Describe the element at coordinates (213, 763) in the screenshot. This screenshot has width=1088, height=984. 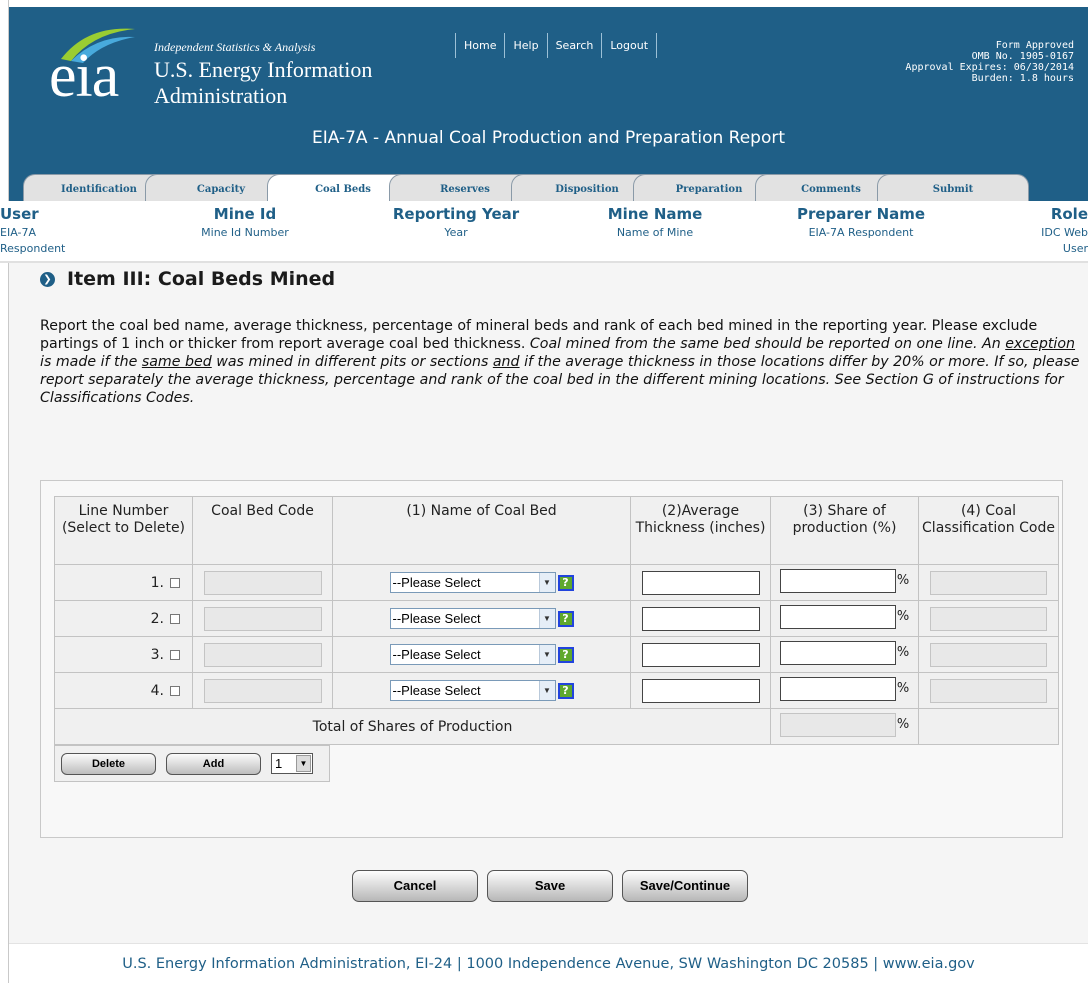
I see `add-button: Add` at that location.